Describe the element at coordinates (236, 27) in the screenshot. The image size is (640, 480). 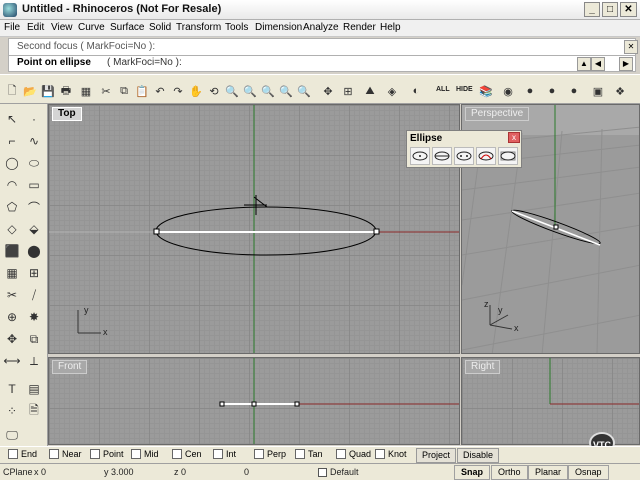
I see `menu-tools: Tools` at that location.